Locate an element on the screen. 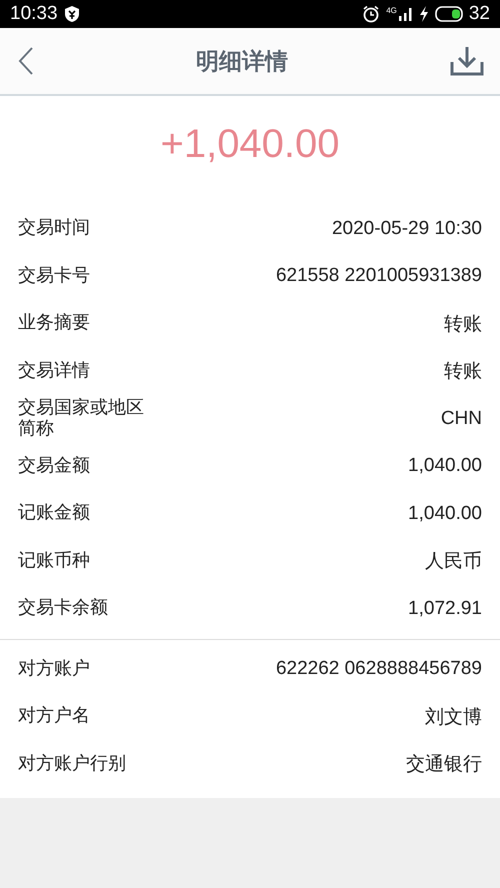 Image resolution: width=500 pixels, height=888 pixels. field-label: 交易详情 is located at coordinates (54, 371).